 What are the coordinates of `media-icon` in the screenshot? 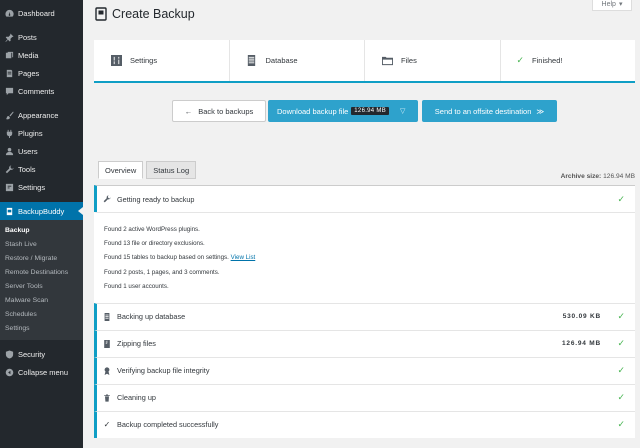 It's located at (9, 55).